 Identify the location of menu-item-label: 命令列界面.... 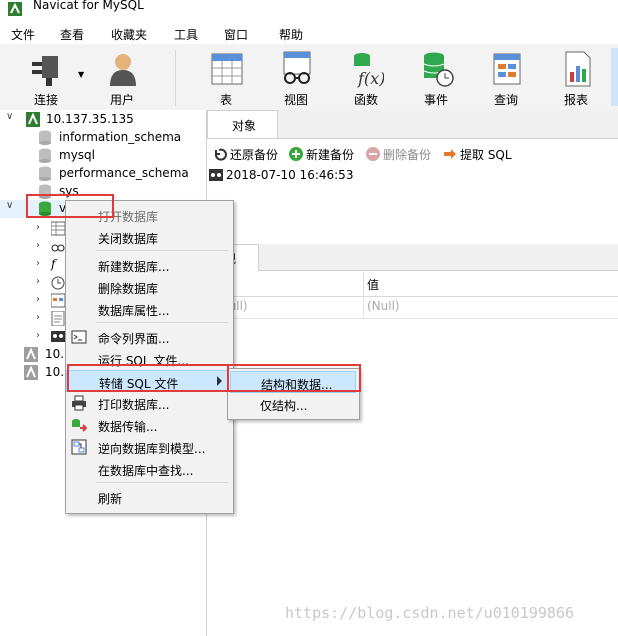
(134, 339).